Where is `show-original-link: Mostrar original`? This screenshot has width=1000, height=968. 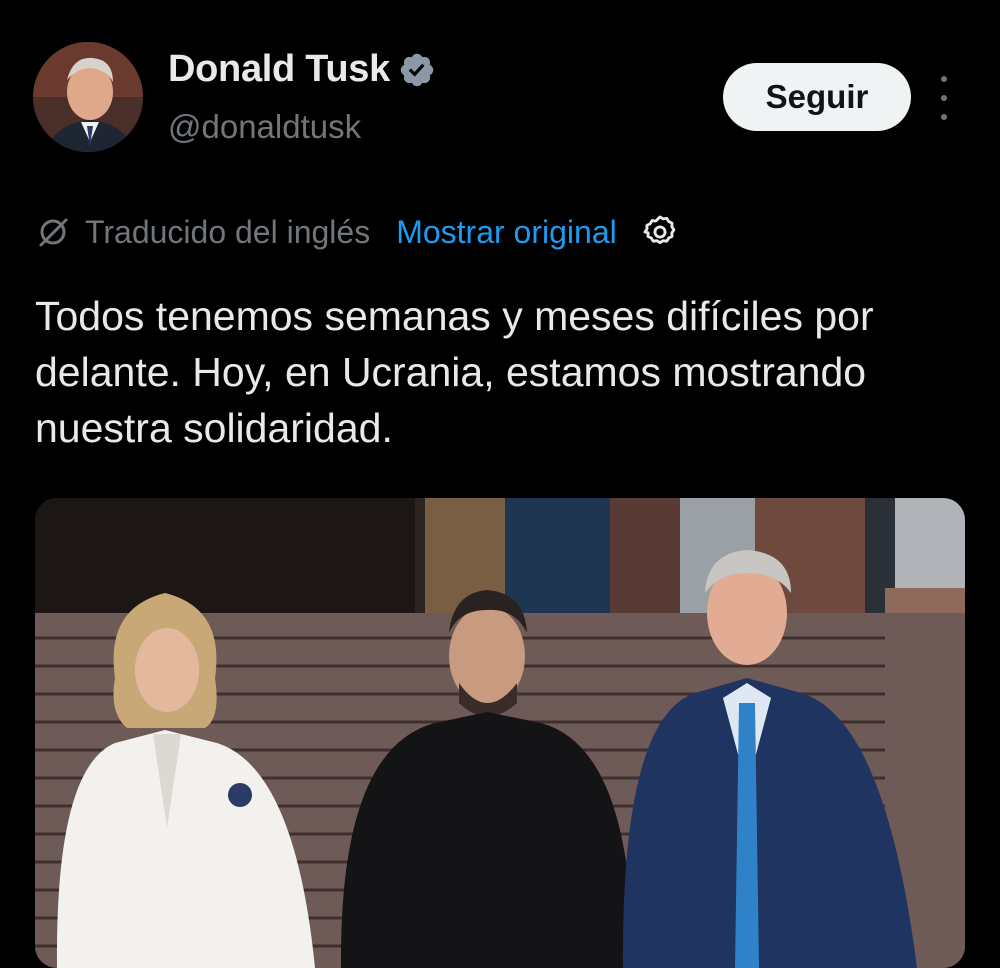
show-original-link: Mostrar original is located at coordinates (506, 232).